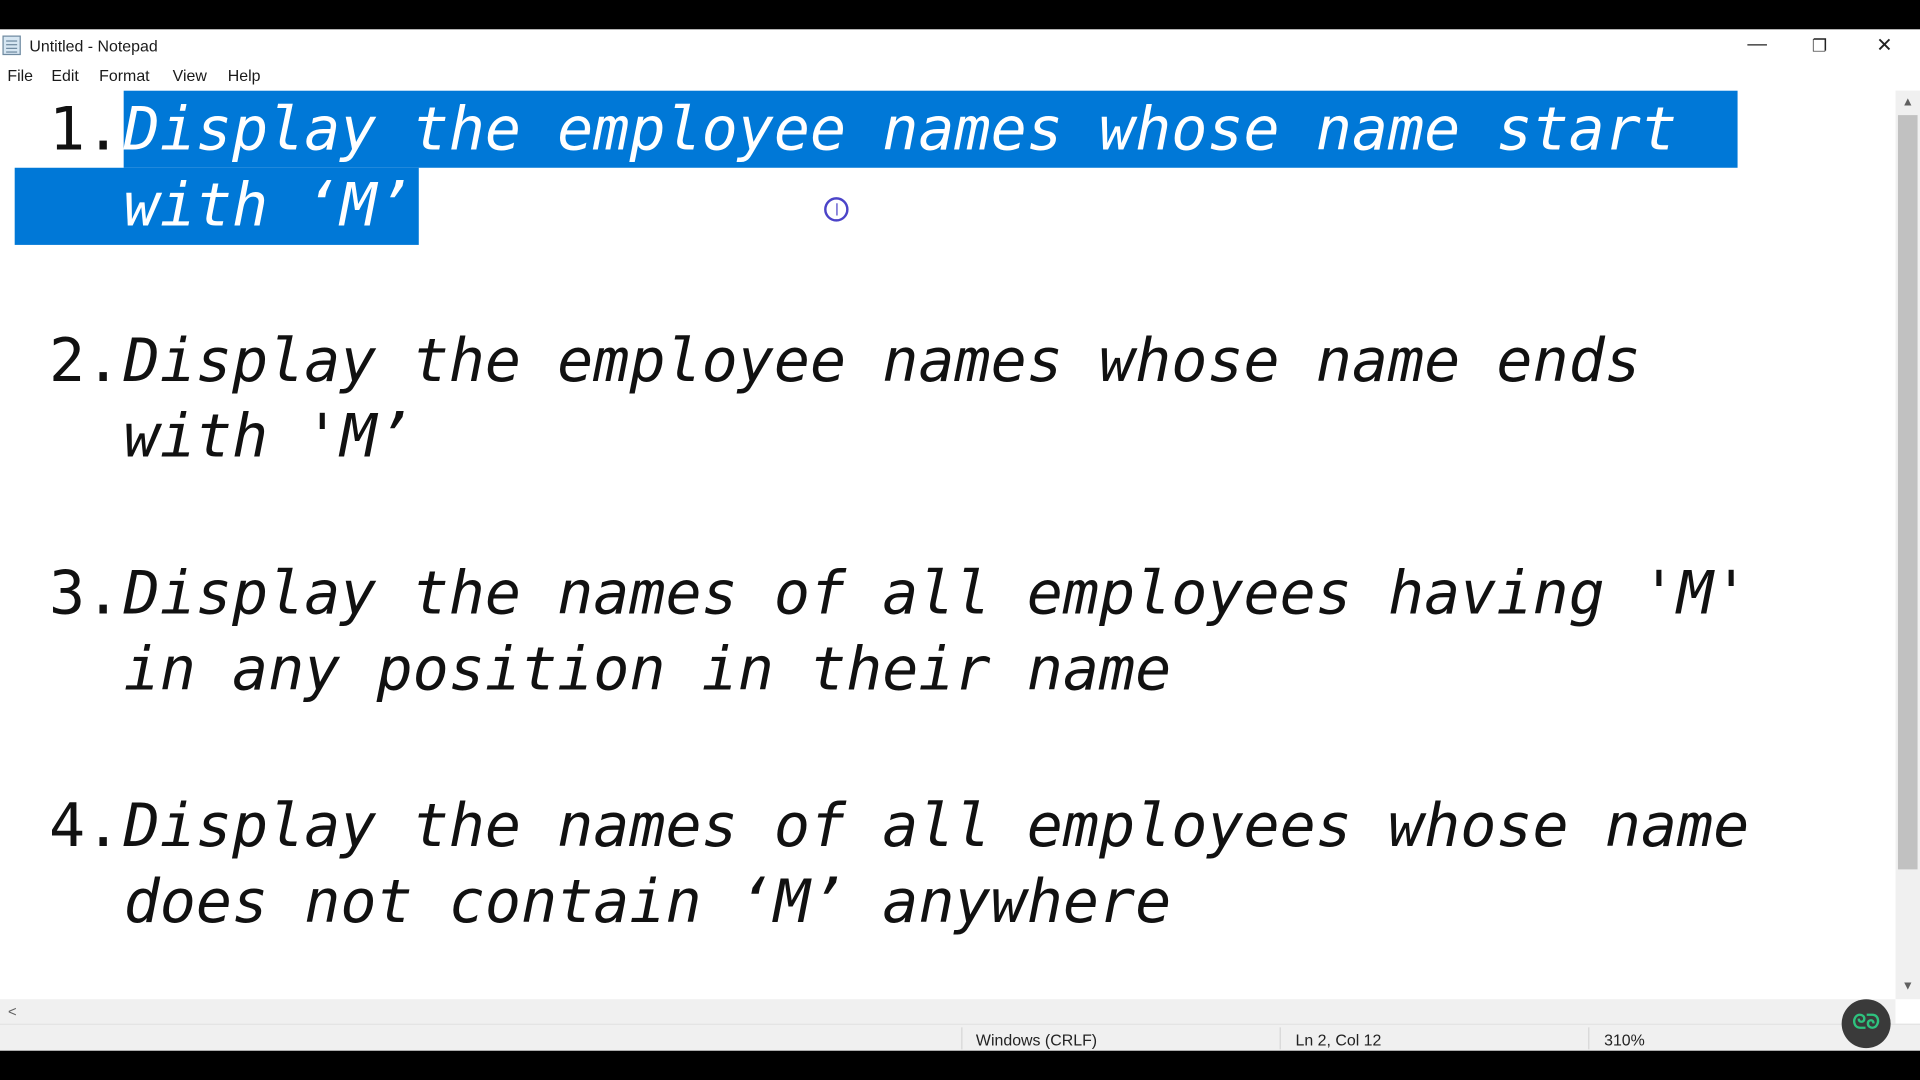 This screenshot has height=1080, width=1920. What do you see at coordinates (124, 75) in the screenshot?
I see `menu-format: Format` at bounding box center [124, 75].